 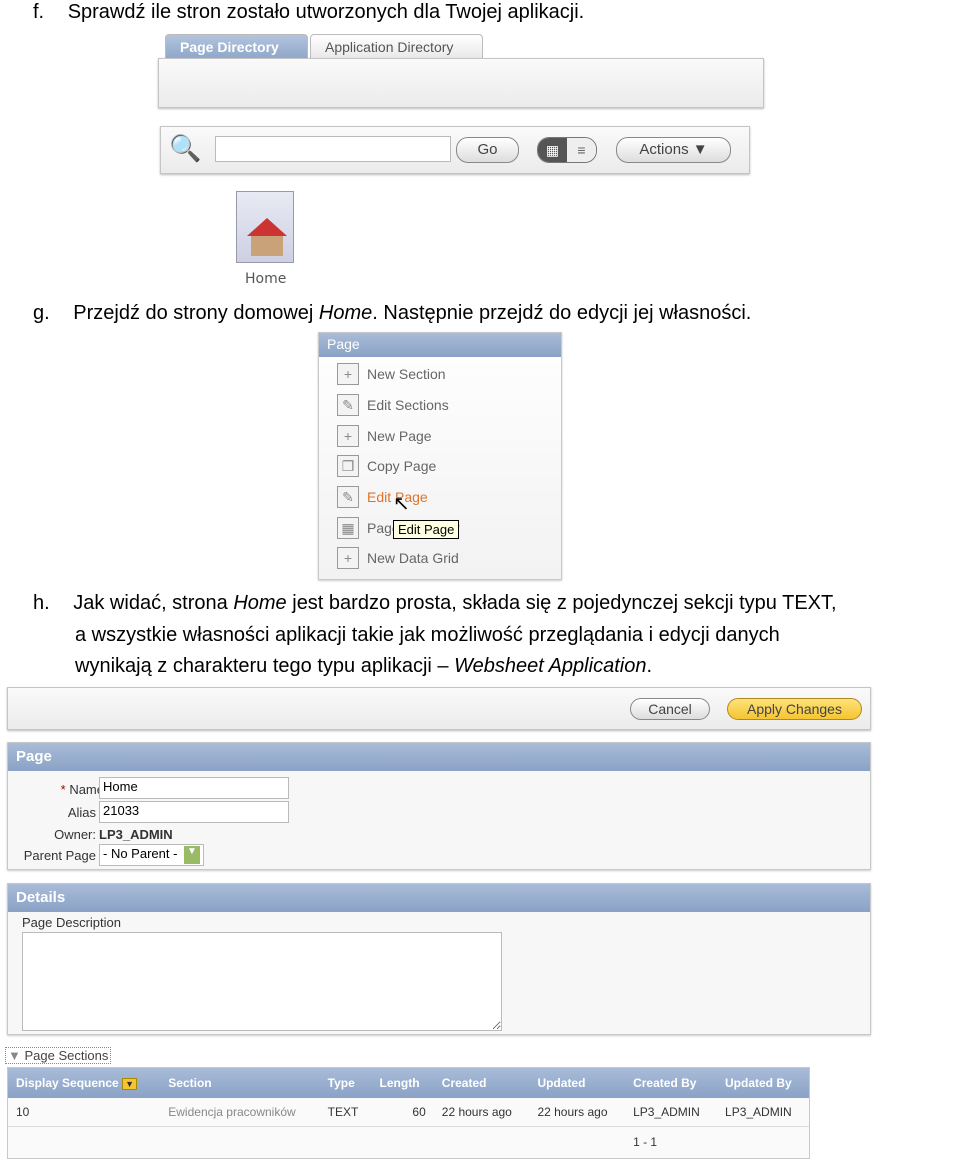 I want to click on pagination-row: 1 - 1, so click(x=408, y=1142).